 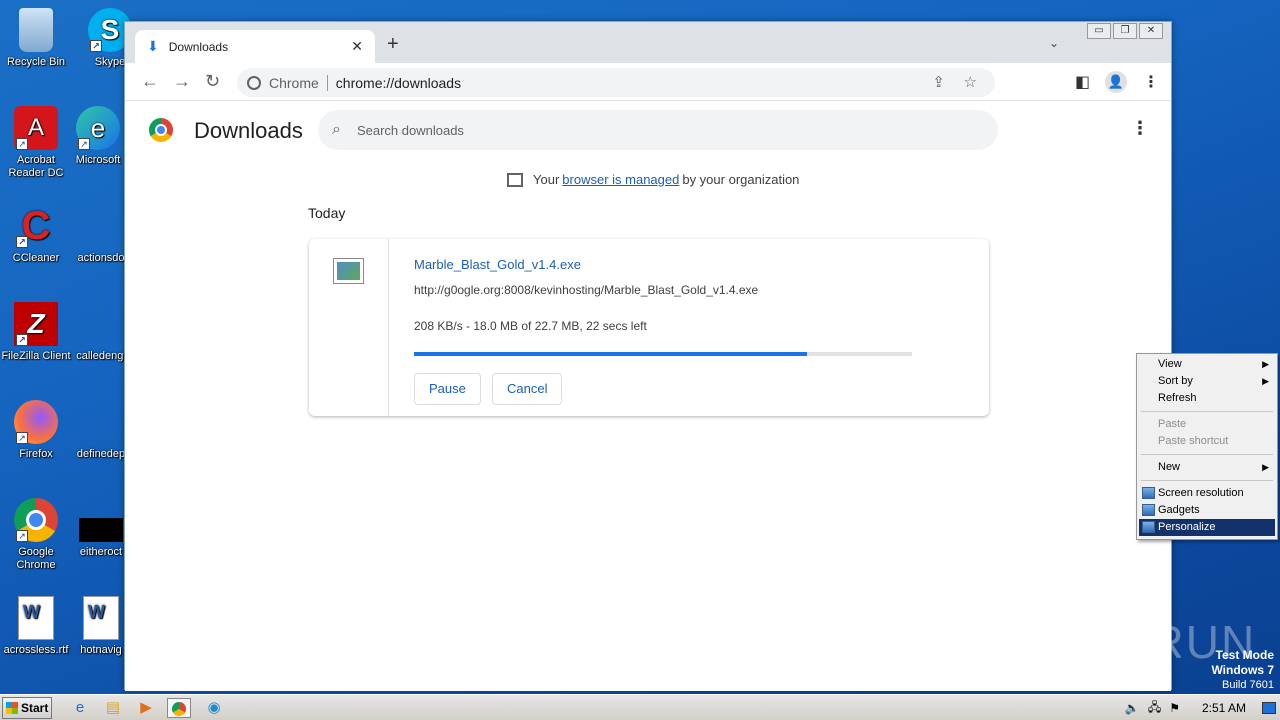 What do you see at coordinates (741, 179) in the screenshot?
I see `managed-suffix: by your organization` at bounding box center [741, 179].